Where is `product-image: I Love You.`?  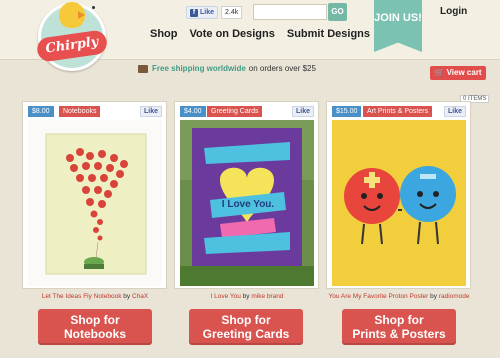
product-image: I Love You. is located at coordinates (247, 203).